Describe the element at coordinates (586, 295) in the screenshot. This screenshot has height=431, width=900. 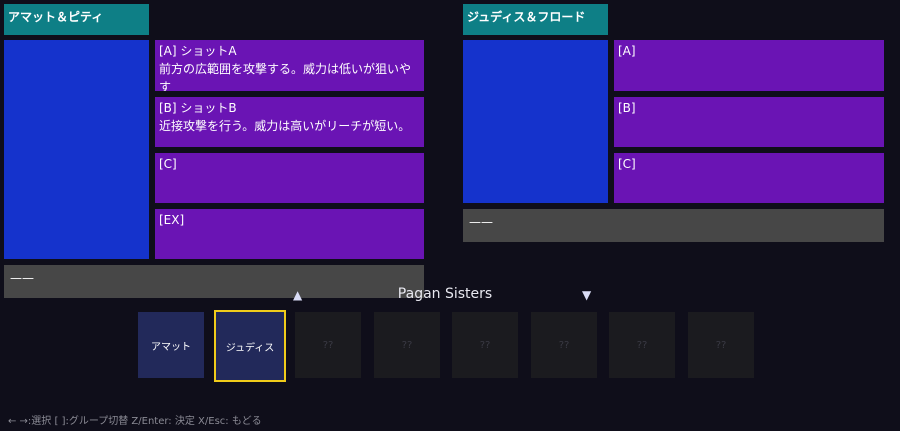
I see `group-next-arrow-icon: ▼` at that location.